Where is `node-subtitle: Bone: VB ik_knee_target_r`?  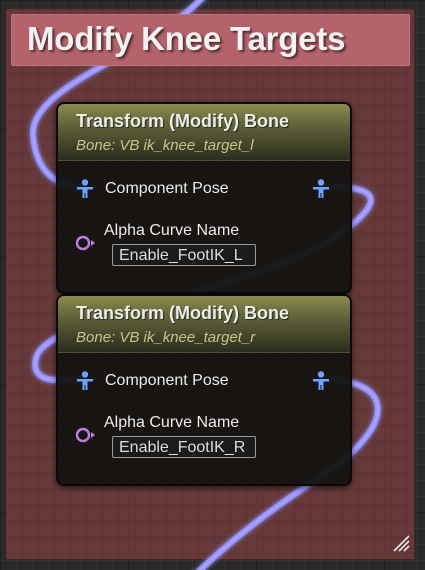
node-subtitle: Bone: VB ik_knee_target_r is located at coordinates (166, 337).